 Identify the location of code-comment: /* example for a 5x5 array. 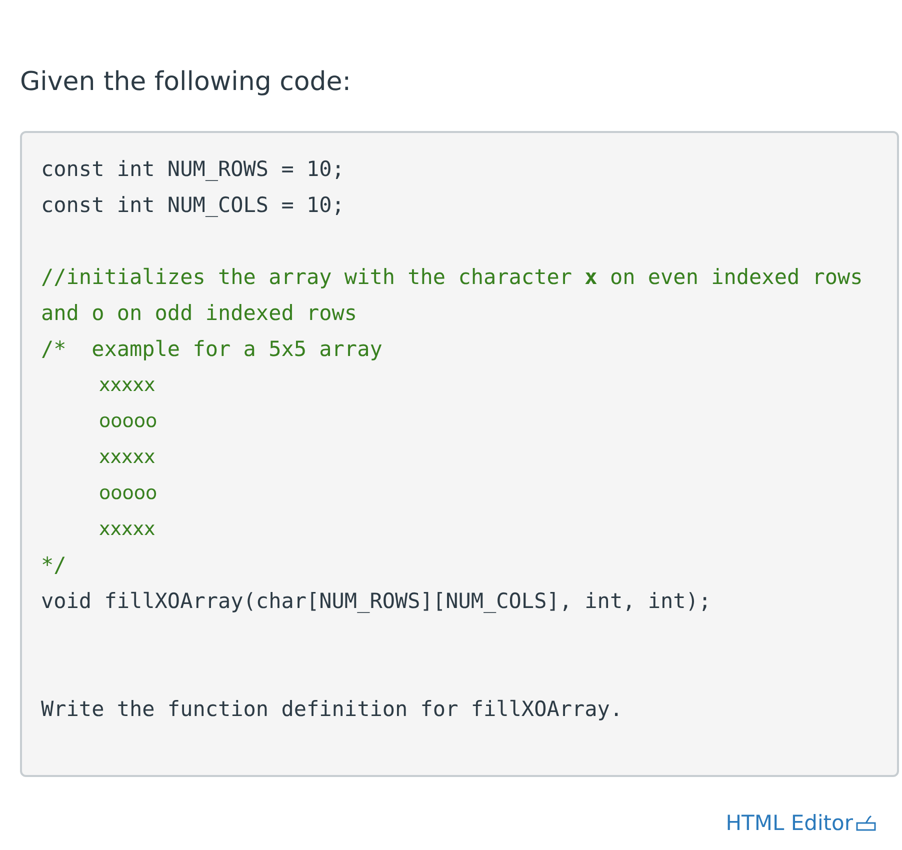
(211, 349).